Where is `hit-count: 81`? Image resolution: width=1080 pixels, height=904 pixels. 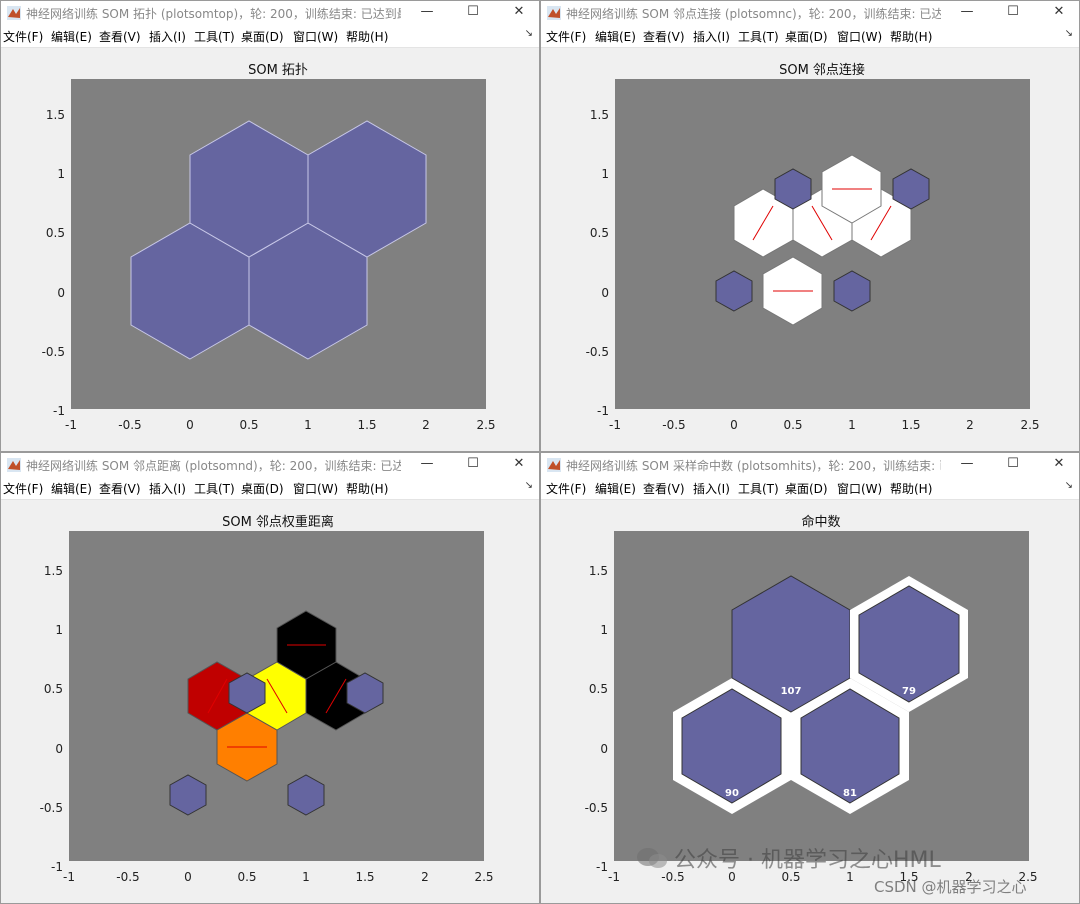
hit-count: 81 is located at coordinates (850, 793).